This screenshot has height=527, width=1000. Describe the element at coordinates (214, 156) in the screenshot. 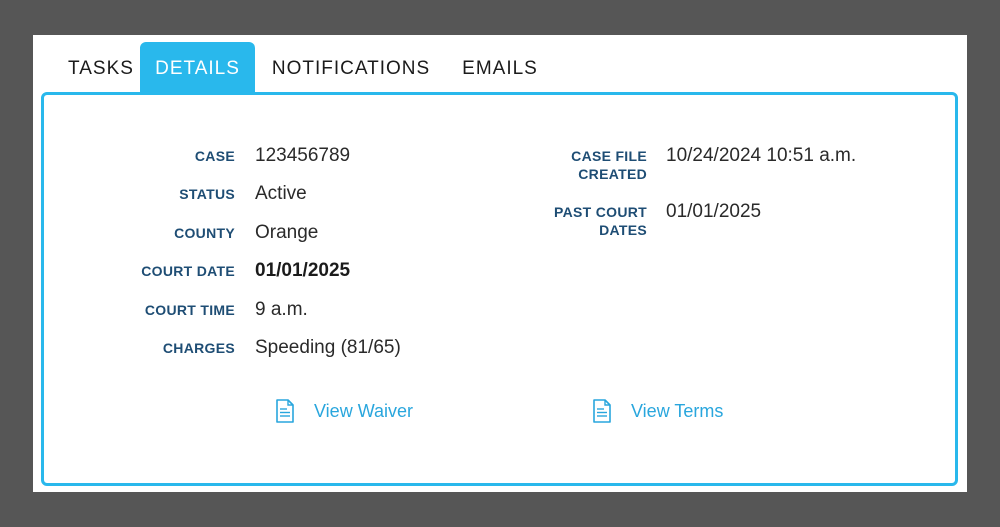

I see `case-label: CASE` at that location.